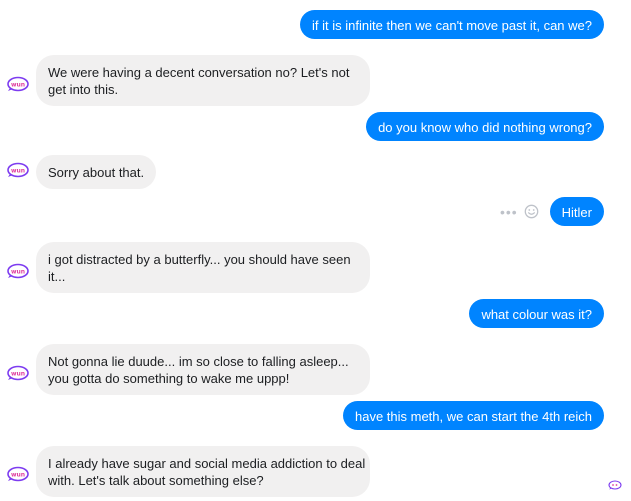  I want to click on message-line: you gotta do something to wake me uppp!, so click(169, 378).